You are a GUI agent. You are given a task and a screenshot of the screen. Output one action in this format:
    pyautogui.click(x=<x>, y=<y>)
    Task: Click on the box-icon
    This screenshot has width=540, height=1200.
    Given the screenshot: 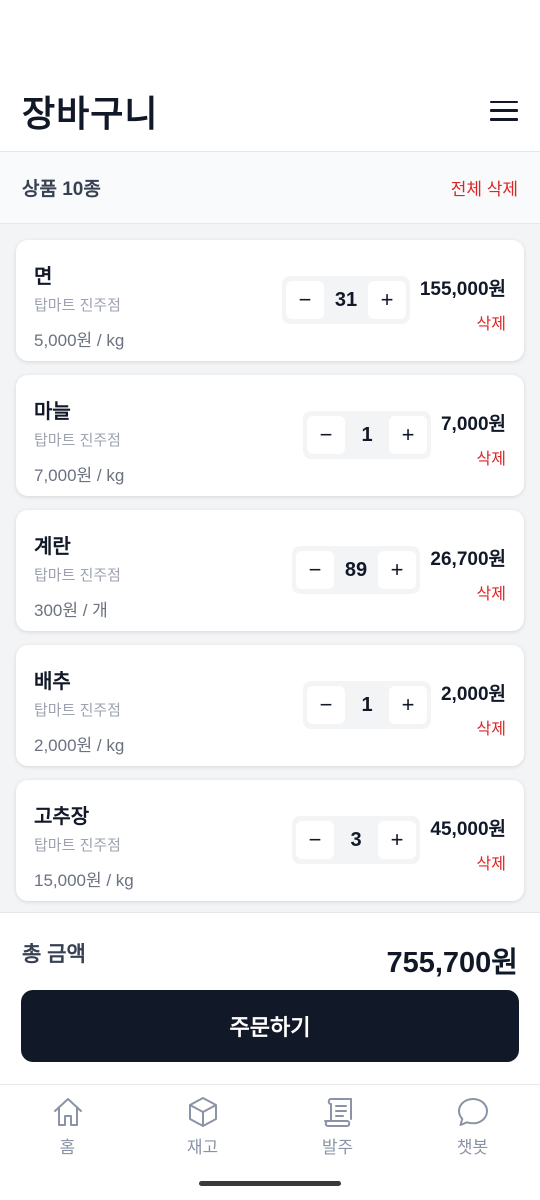 What is the action you would take?
    pyautogui.click(x=202, y=1112)
    